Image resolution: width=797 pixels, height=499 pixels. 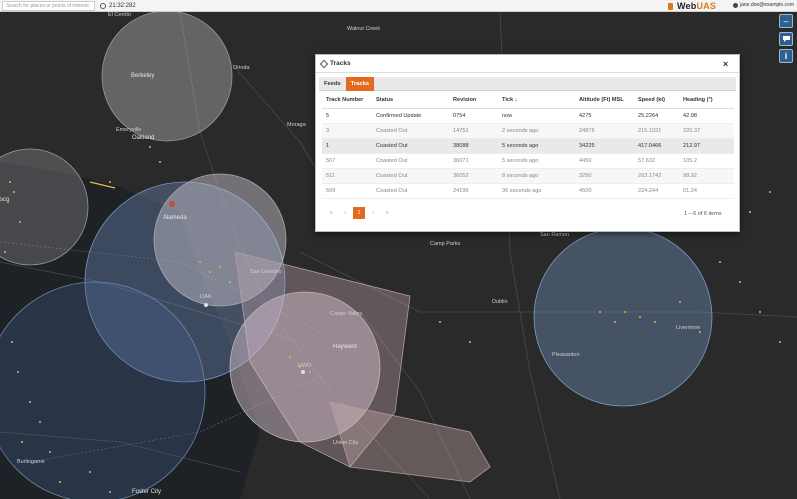 What do you see at coordinates (706, 116) in the screenshot?
I see `cell-heading: 42.98` at bounding box center [706, 116].